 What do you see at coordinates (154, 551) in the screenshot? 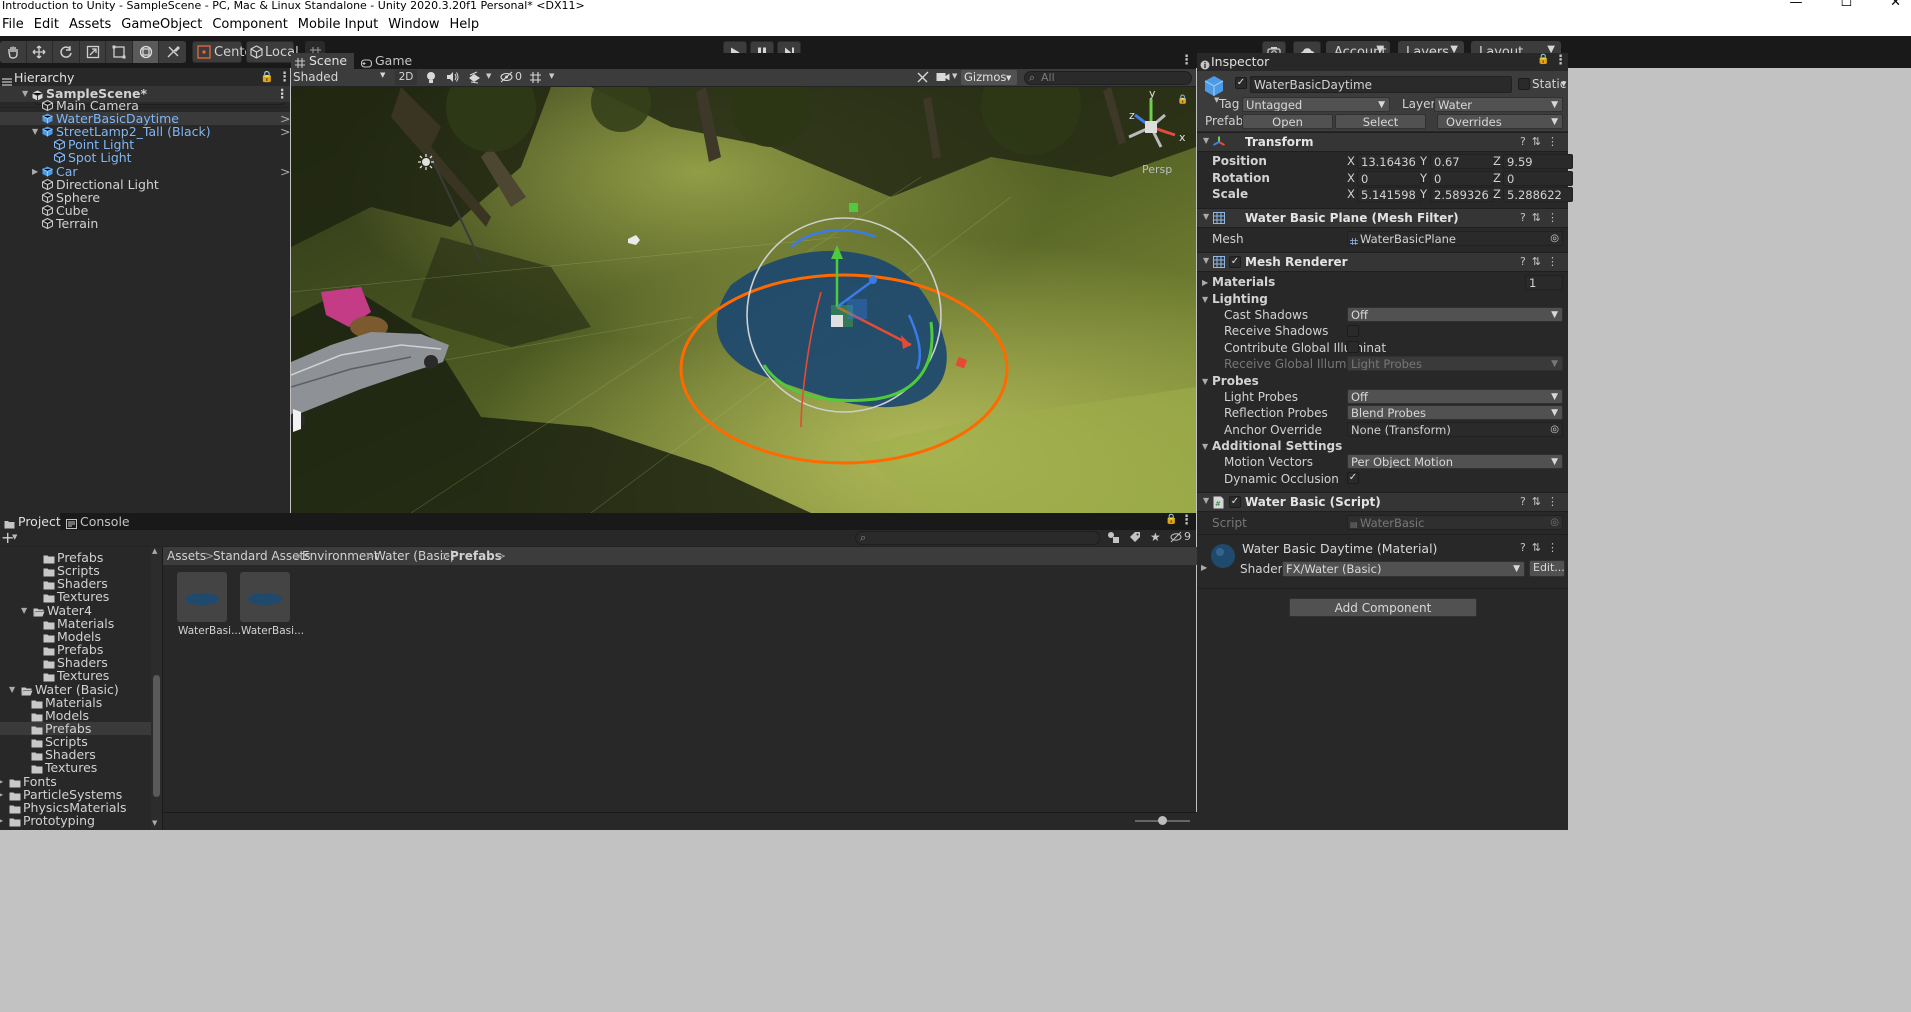
I see `scroll-up-icon: ▲` at bounding box center [154, 551].